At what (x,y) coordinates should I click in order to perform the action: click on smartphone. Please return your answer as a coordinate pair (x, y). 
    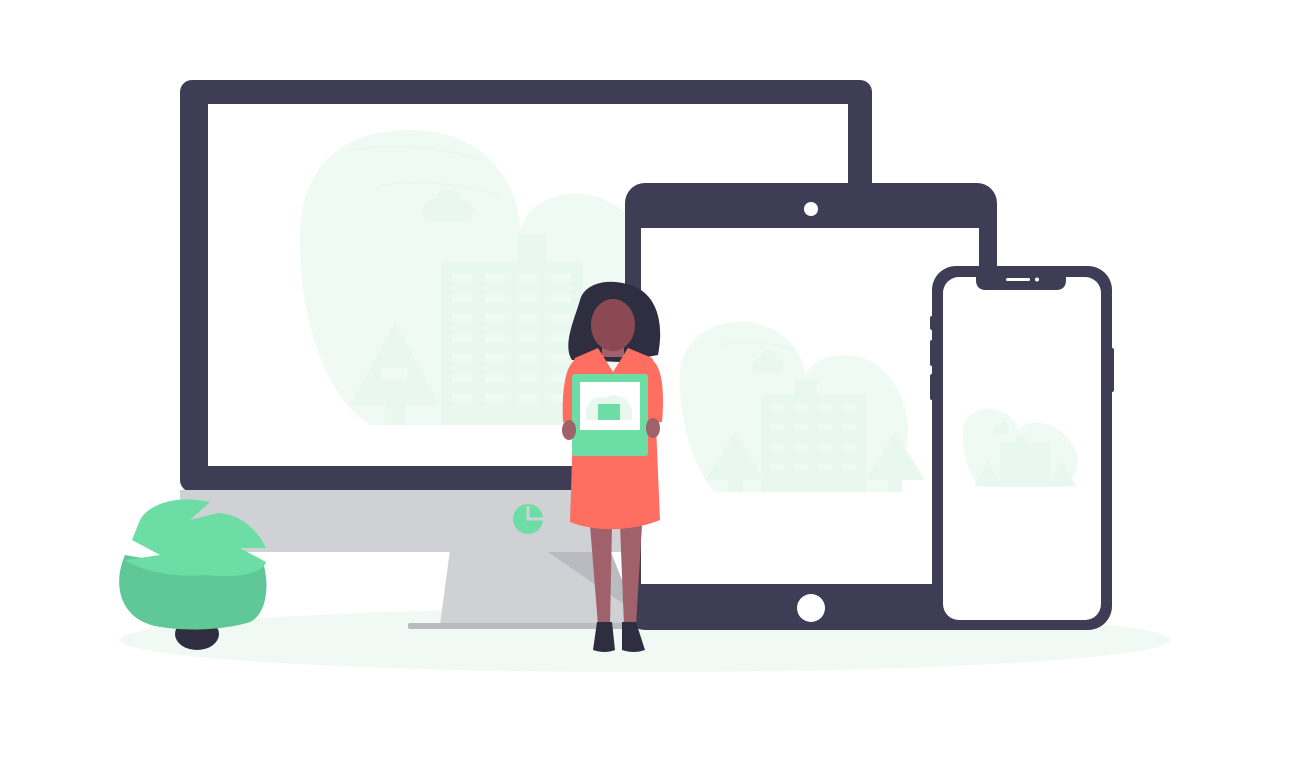
    Looking at the image, I should click on (1022, 448).